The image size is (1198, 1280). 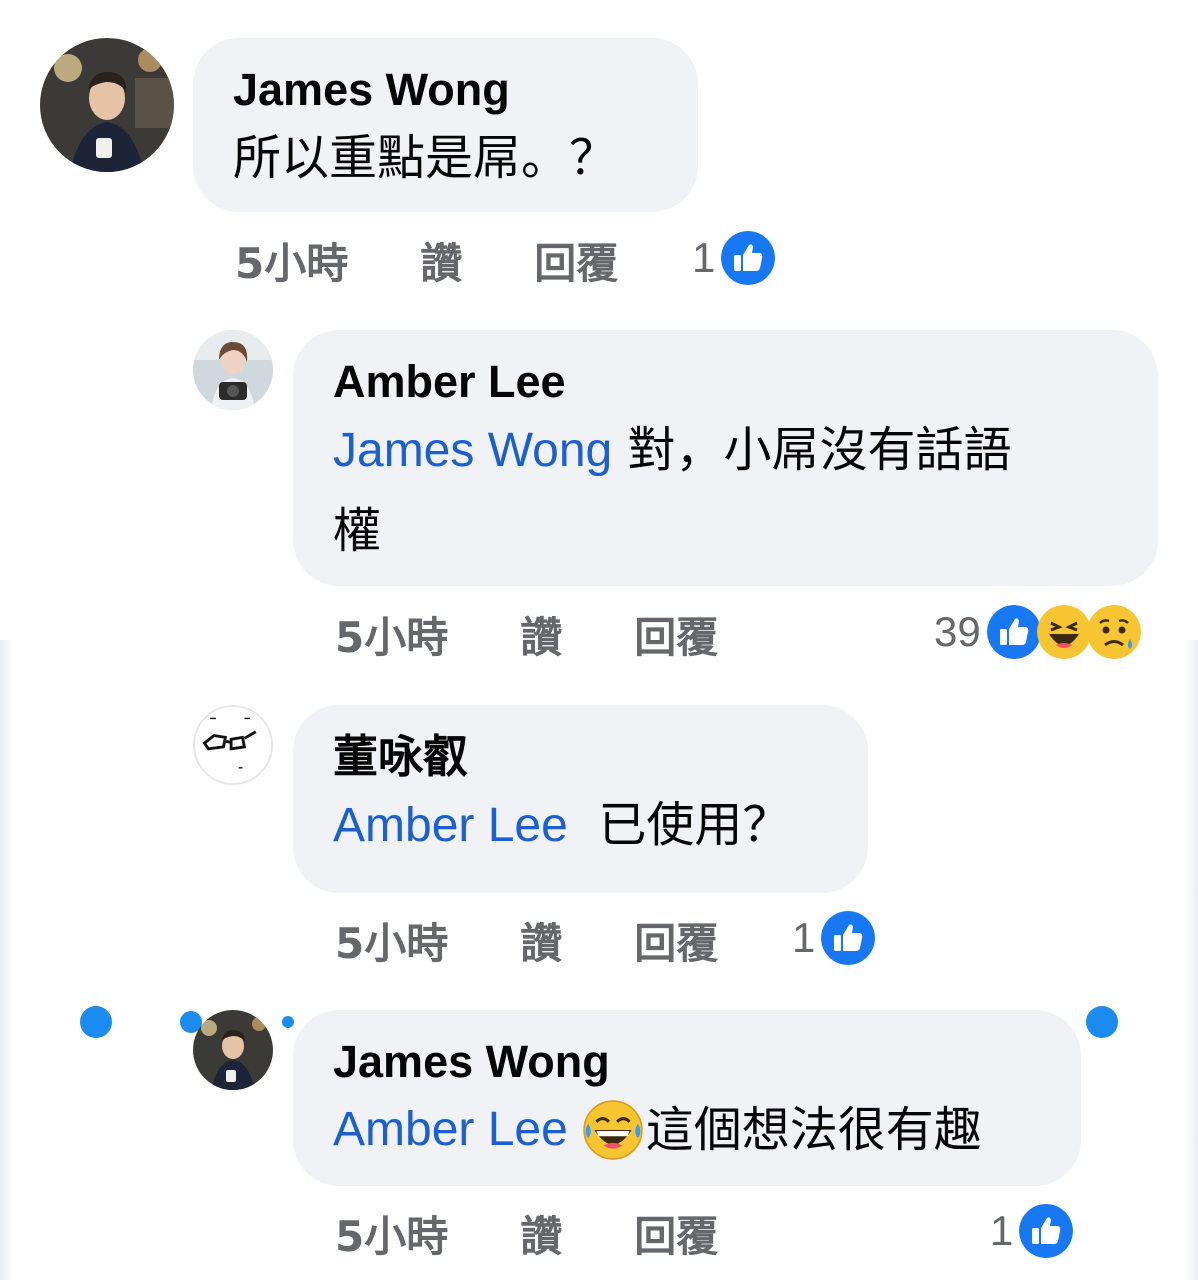 I want to click on comment-text: 所以重點是屌。？, so click(x=425, y=158).